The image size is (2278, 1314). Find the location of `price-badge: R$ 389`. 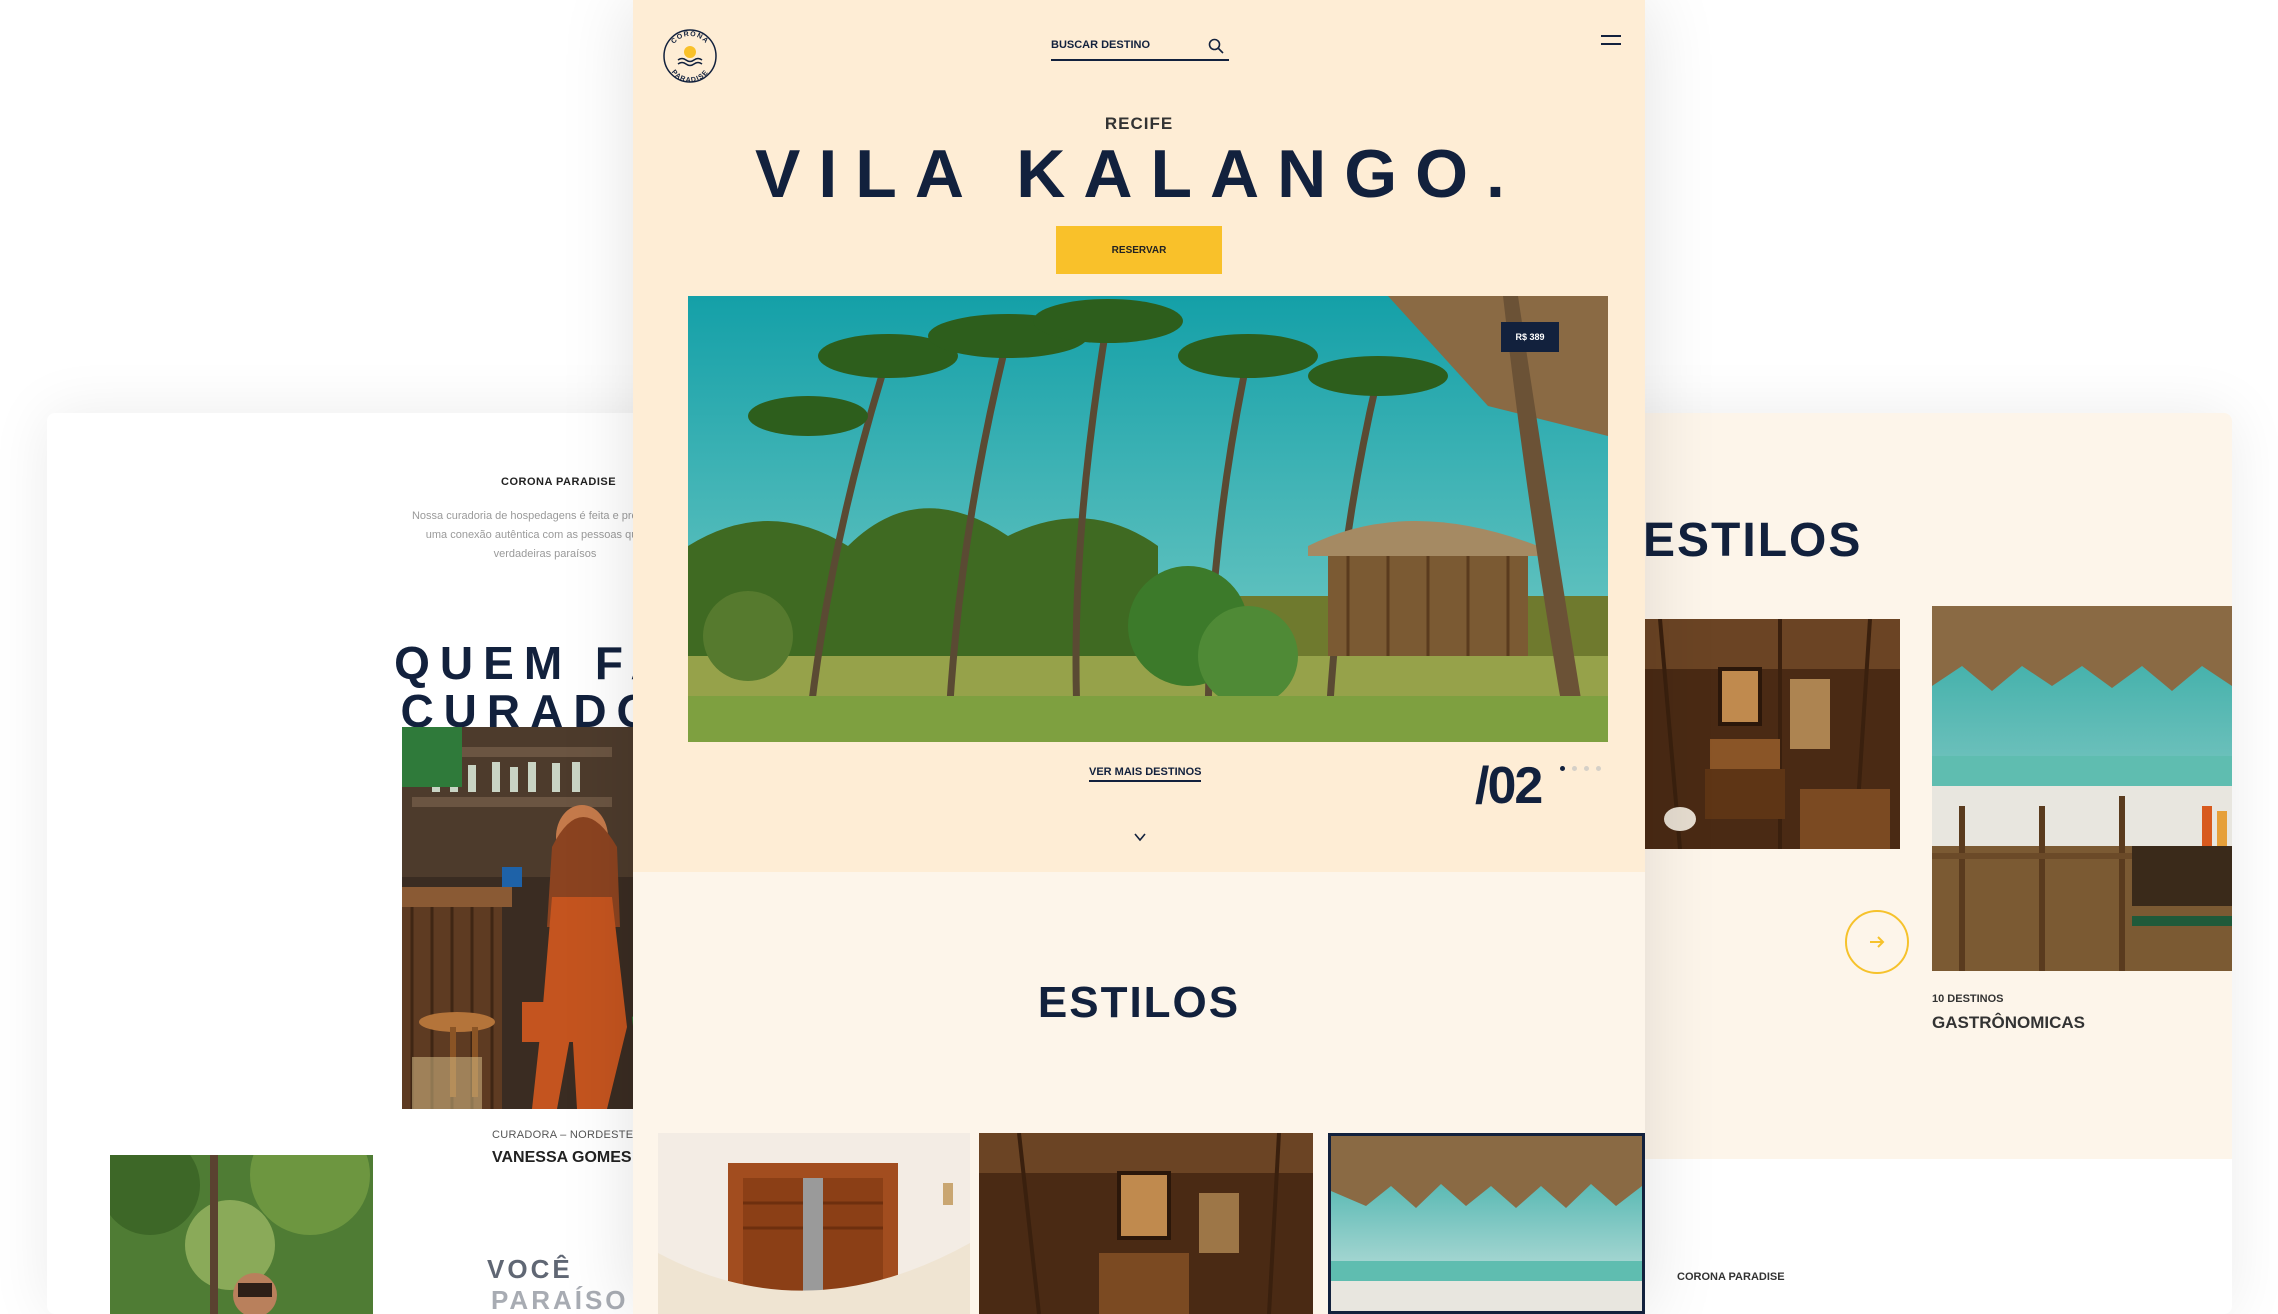

price-badge: R$ 389 is located at coordinates (1530, 337).